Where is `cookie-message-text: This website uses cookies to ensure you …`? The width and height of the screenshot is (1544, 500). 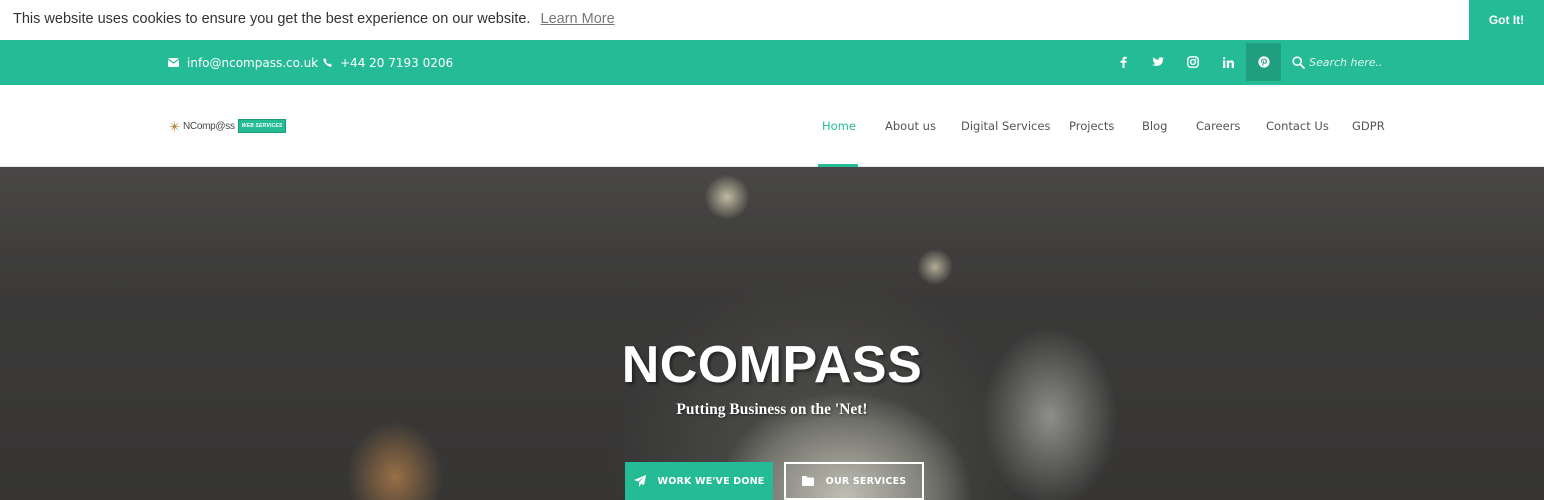
cookie-message-text: This website uses cookies to ensure you … is located at coordinates (272, 19).